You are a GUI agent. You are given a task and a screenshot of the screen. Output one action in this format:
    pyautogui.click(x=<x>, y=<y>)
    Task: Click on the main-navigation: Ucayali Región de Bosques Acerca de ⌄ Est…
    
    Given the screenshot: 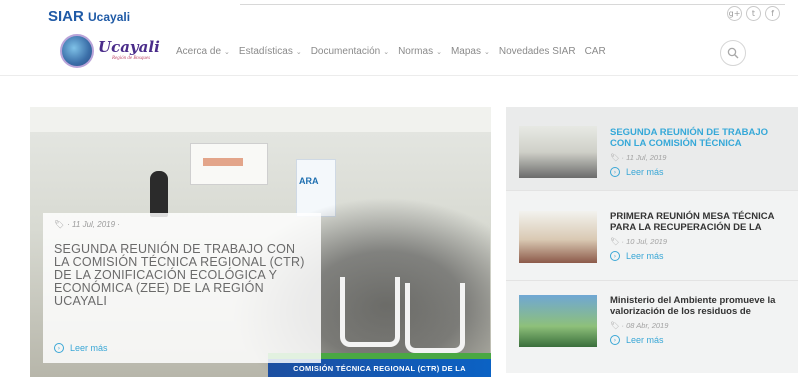 What is the action you would take?
    pyautogui.click(x=399, y=53)
    